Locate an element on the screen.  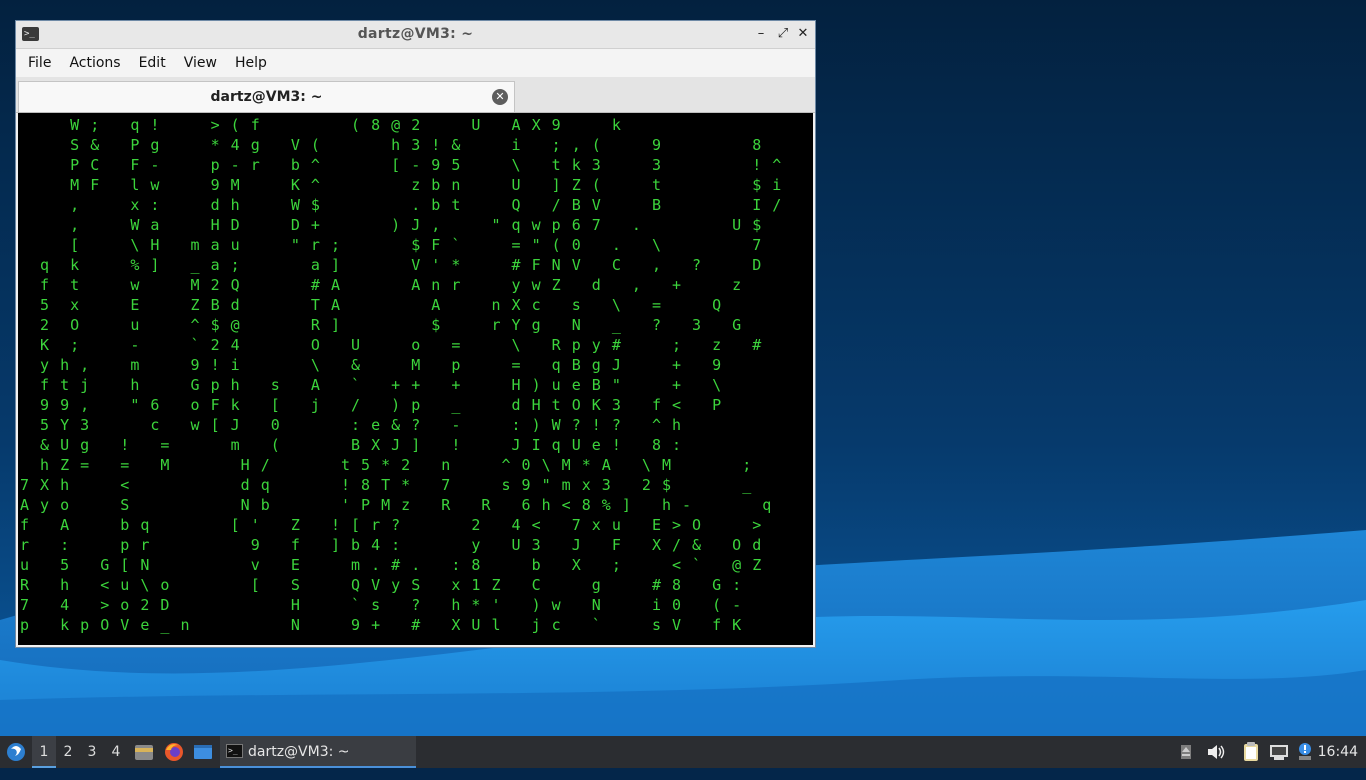
menu-file: File is located at coordinates (39, 63).